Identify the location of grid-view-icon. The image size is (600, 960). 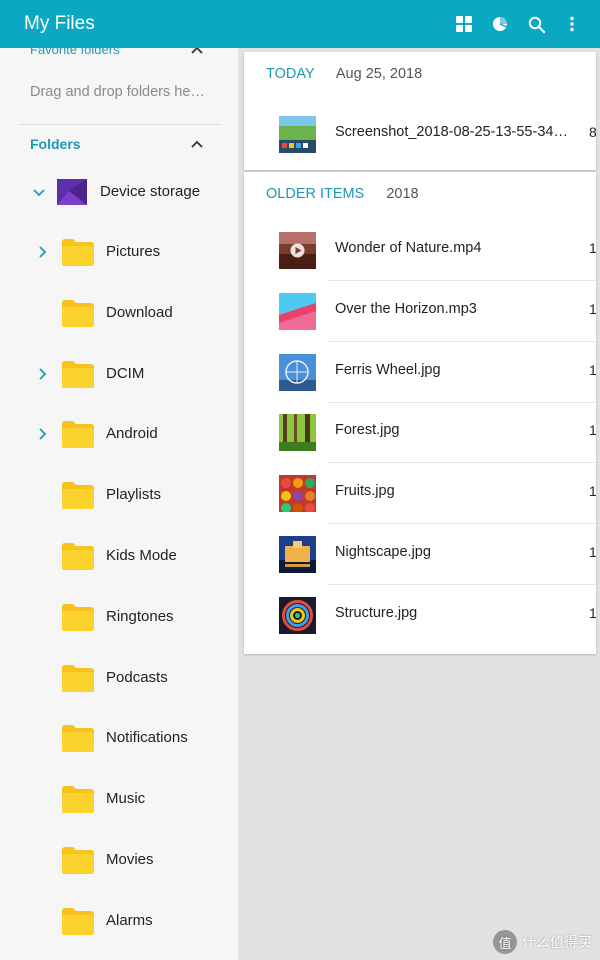
(464, 24).